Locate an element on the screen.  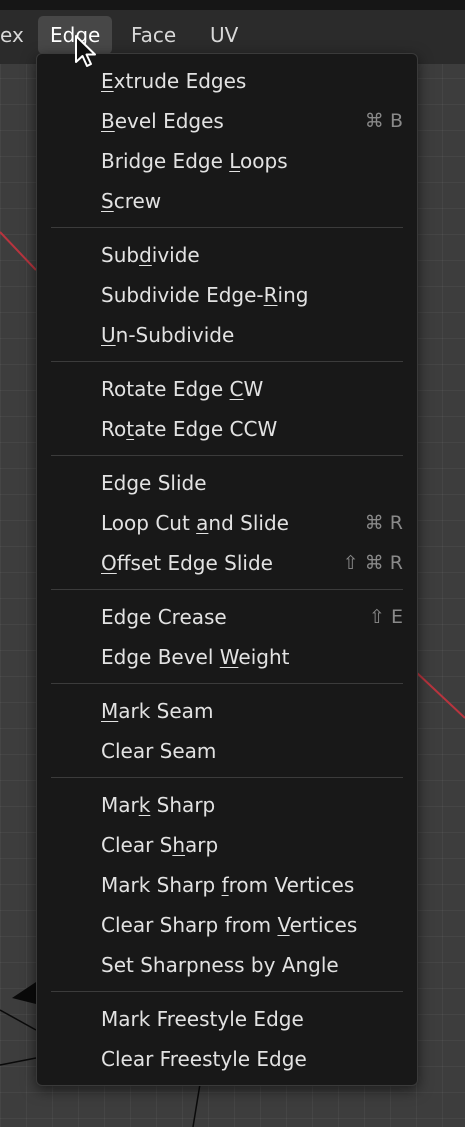
menu-item-label: Bevel Edges is located at coordinates (162, 121).